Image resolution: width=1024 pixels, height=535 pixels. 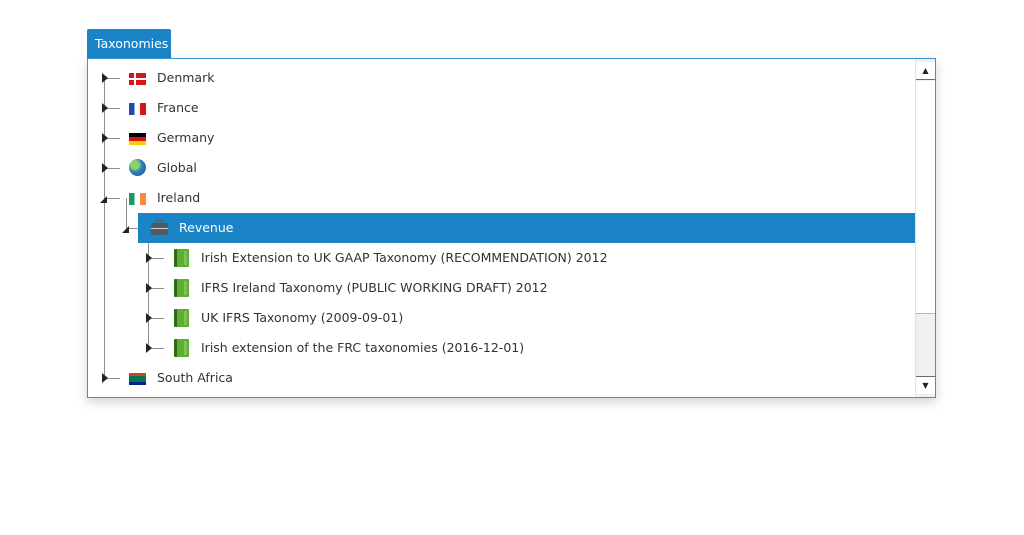 I want to click on tree-node-label: Ireland, so click(x=179, y=197).